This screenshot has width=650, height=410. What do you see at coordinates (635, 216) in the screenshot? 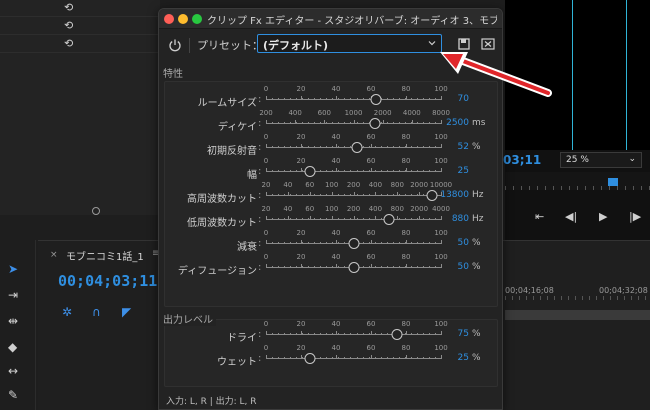
I see `step-forward-icon: |▶` at bounding box center [635, 216].